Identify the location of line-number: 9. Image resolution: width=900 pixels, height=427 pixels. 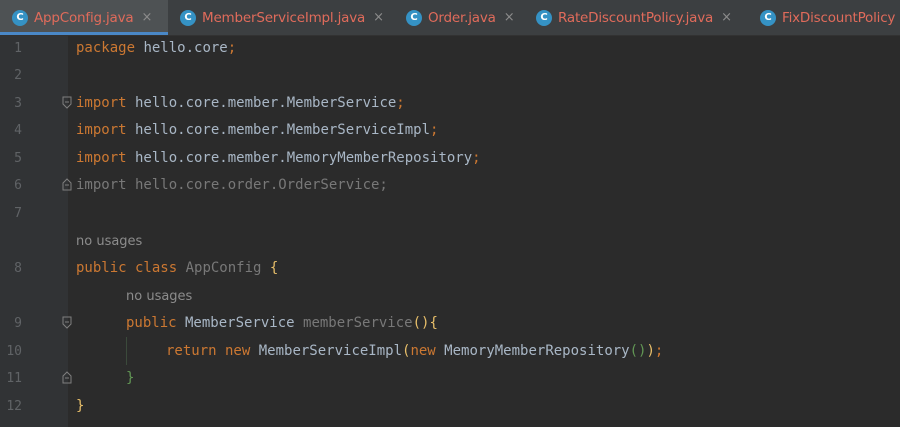
(18, 323).